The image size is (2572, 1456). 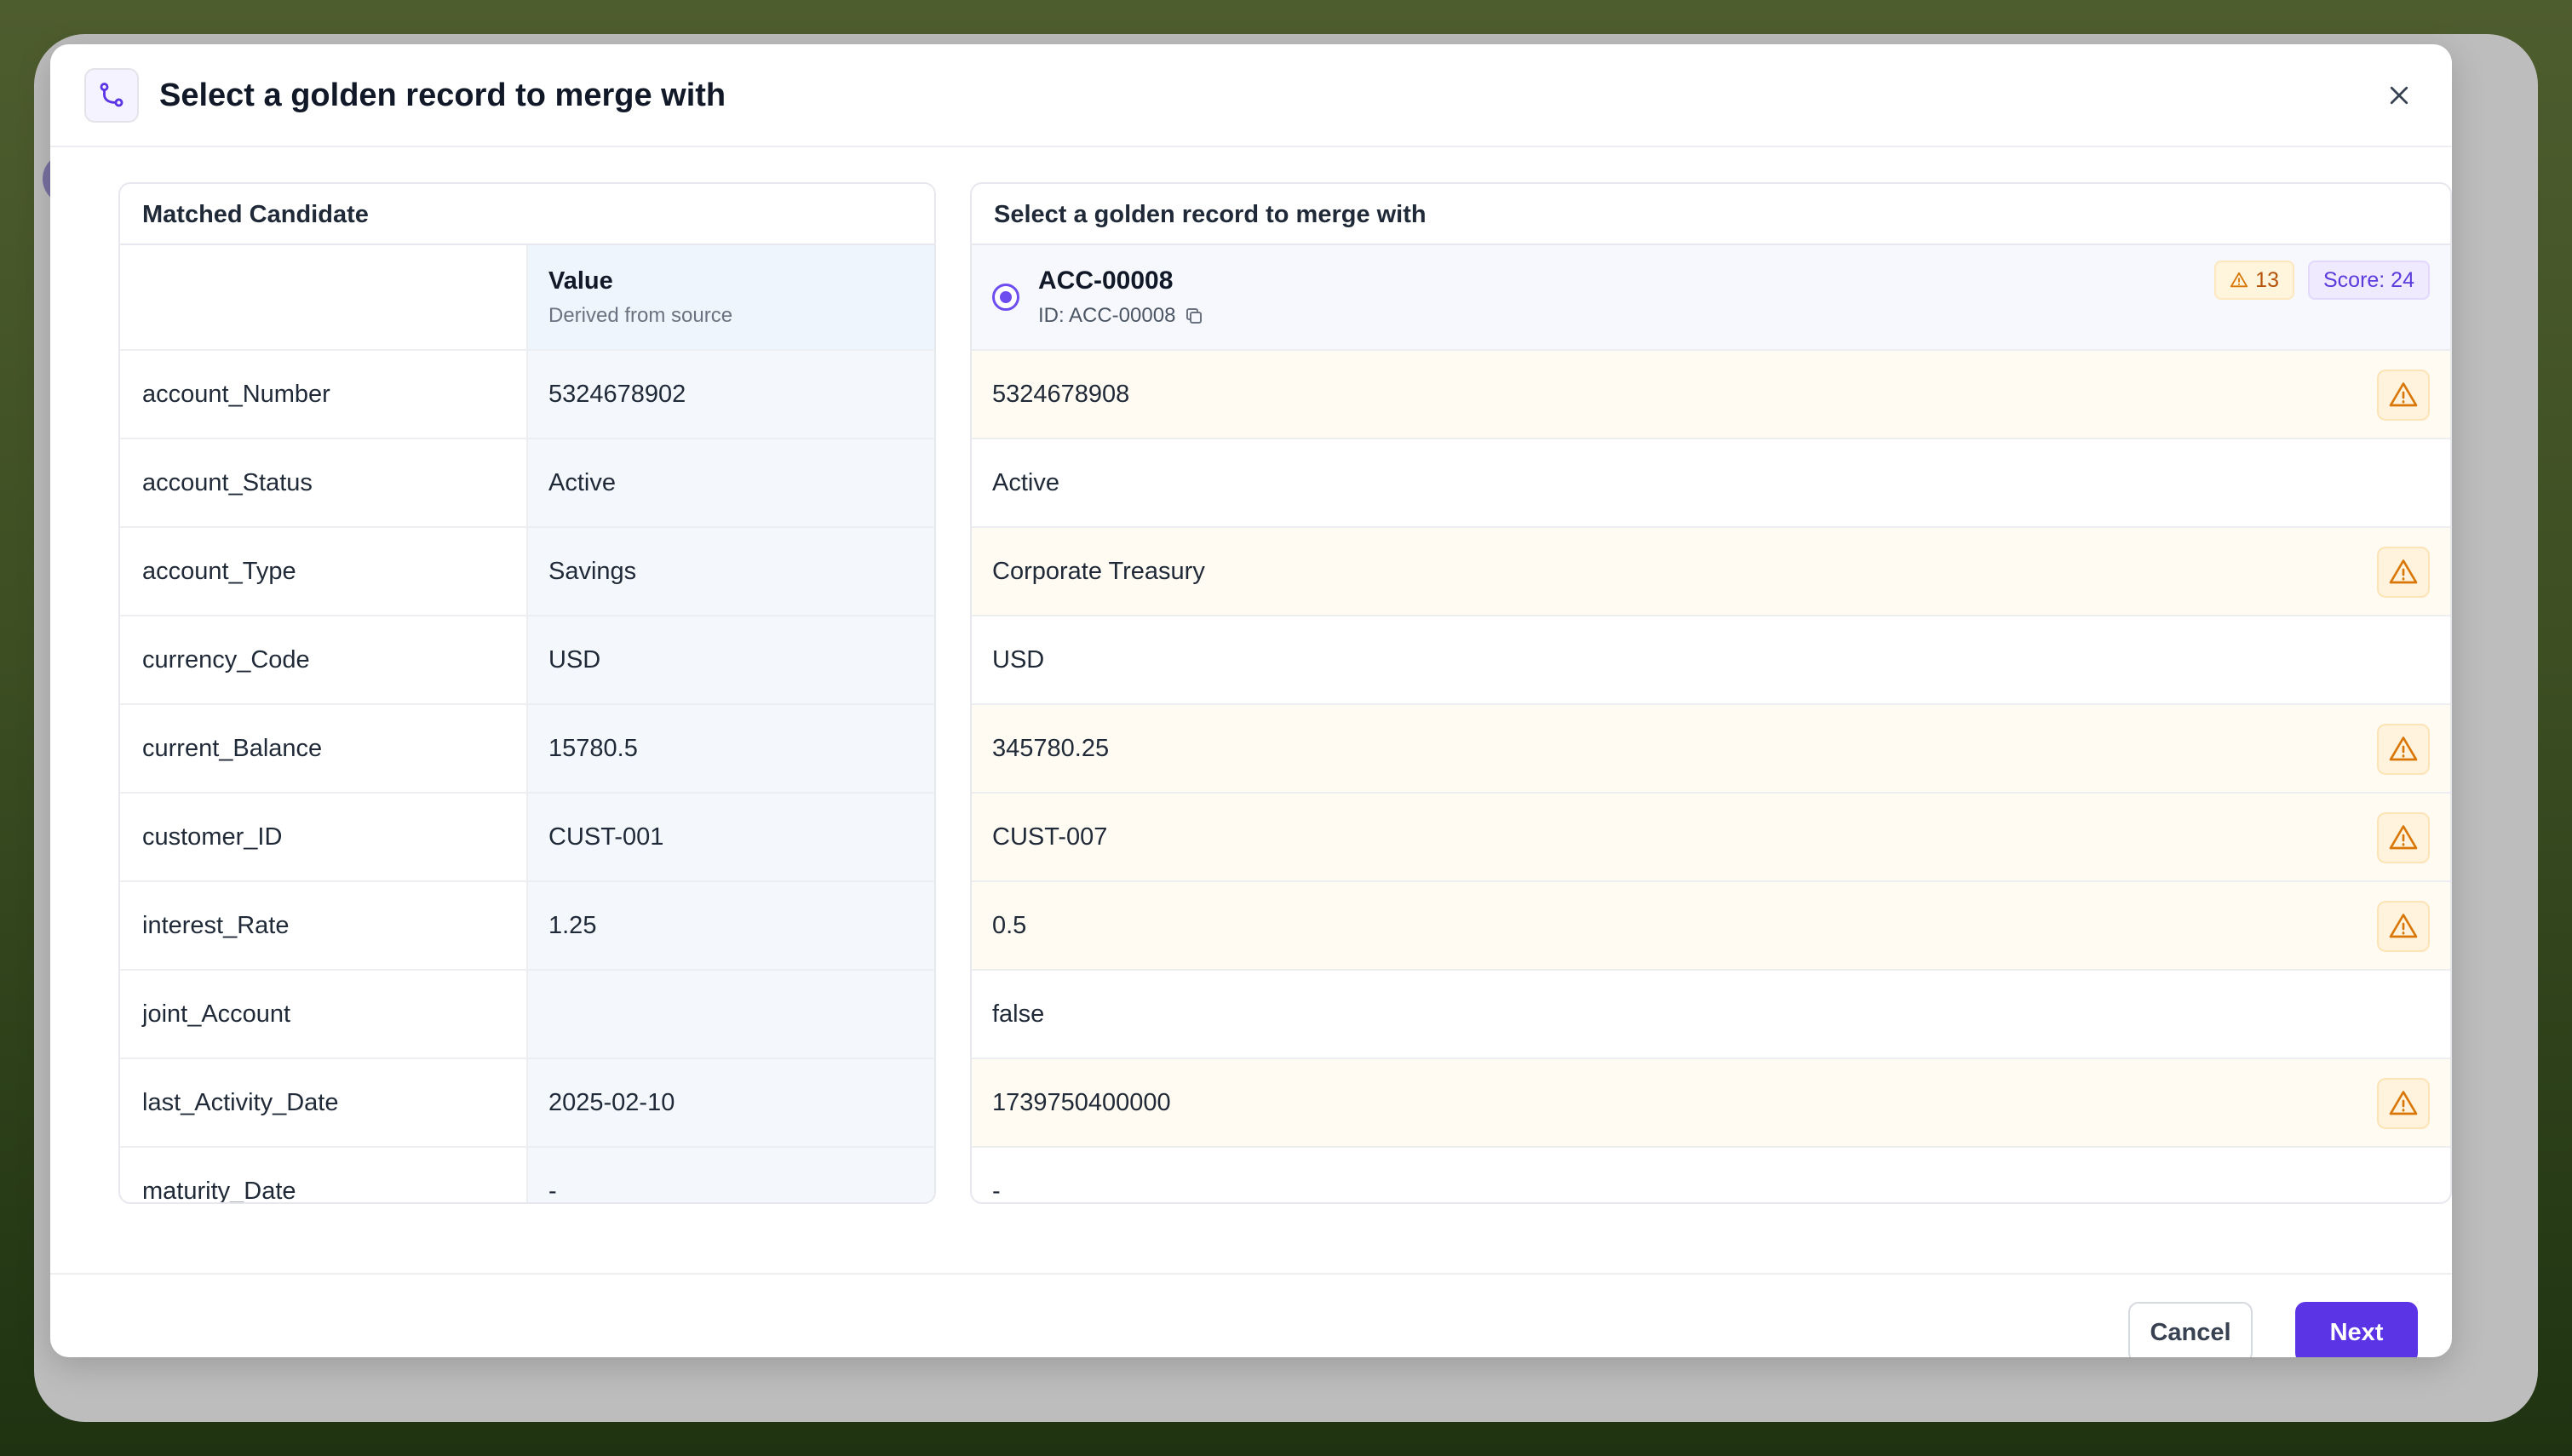 I want to click on close-button, so click(x=2399, y=95).